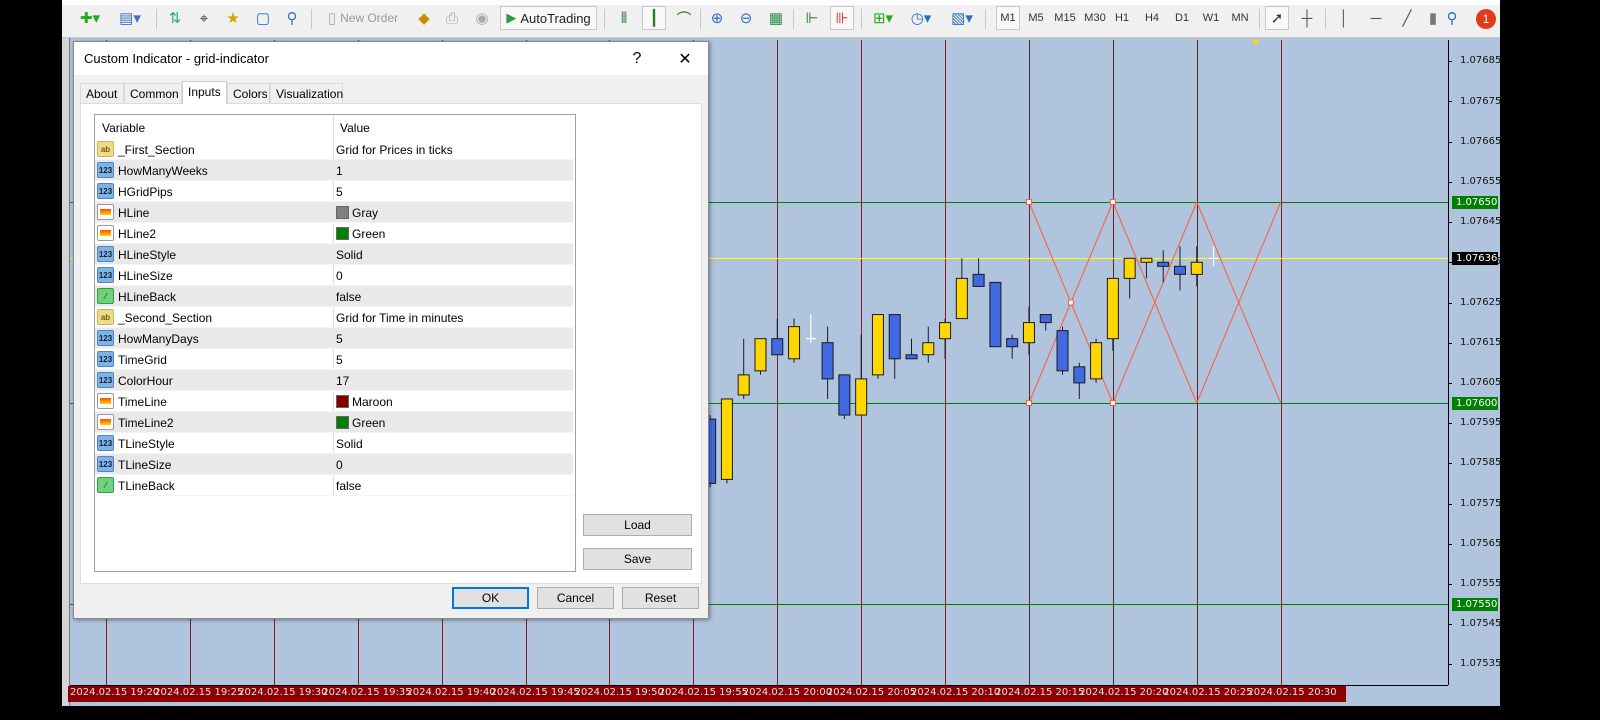 The width and height of the screenshot is (1600, 720). I want to click on price-tick-label: 1.07565, so click(1481, 543).